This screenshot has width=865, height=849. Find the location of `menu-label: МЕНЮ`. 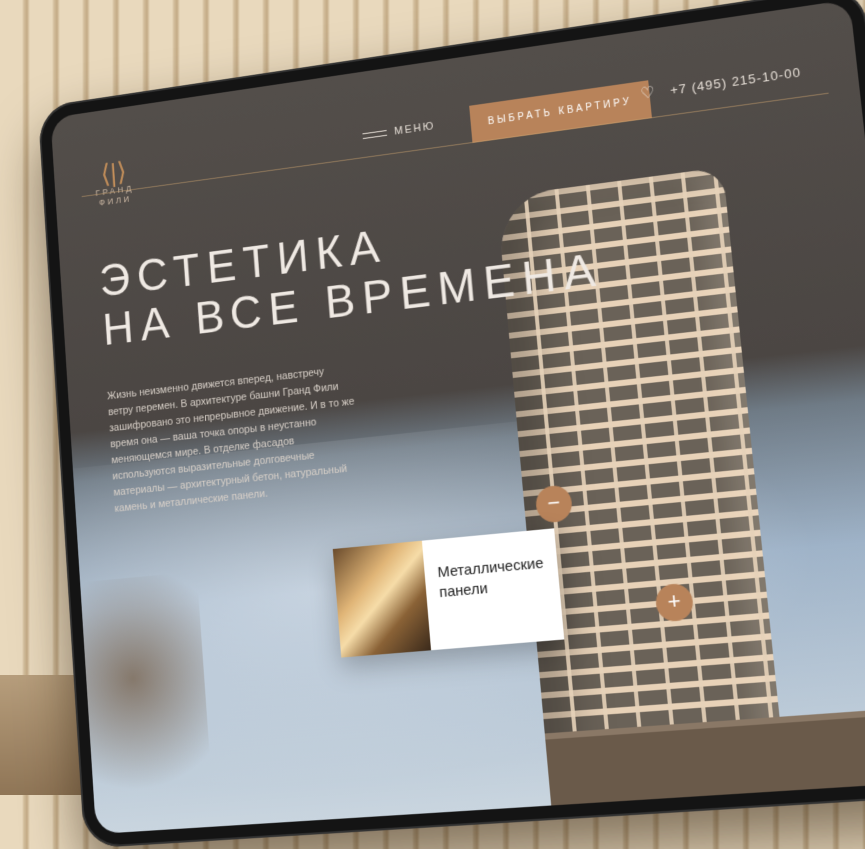

menu-label: МЕНЮ is located at coordinates (415, 128).